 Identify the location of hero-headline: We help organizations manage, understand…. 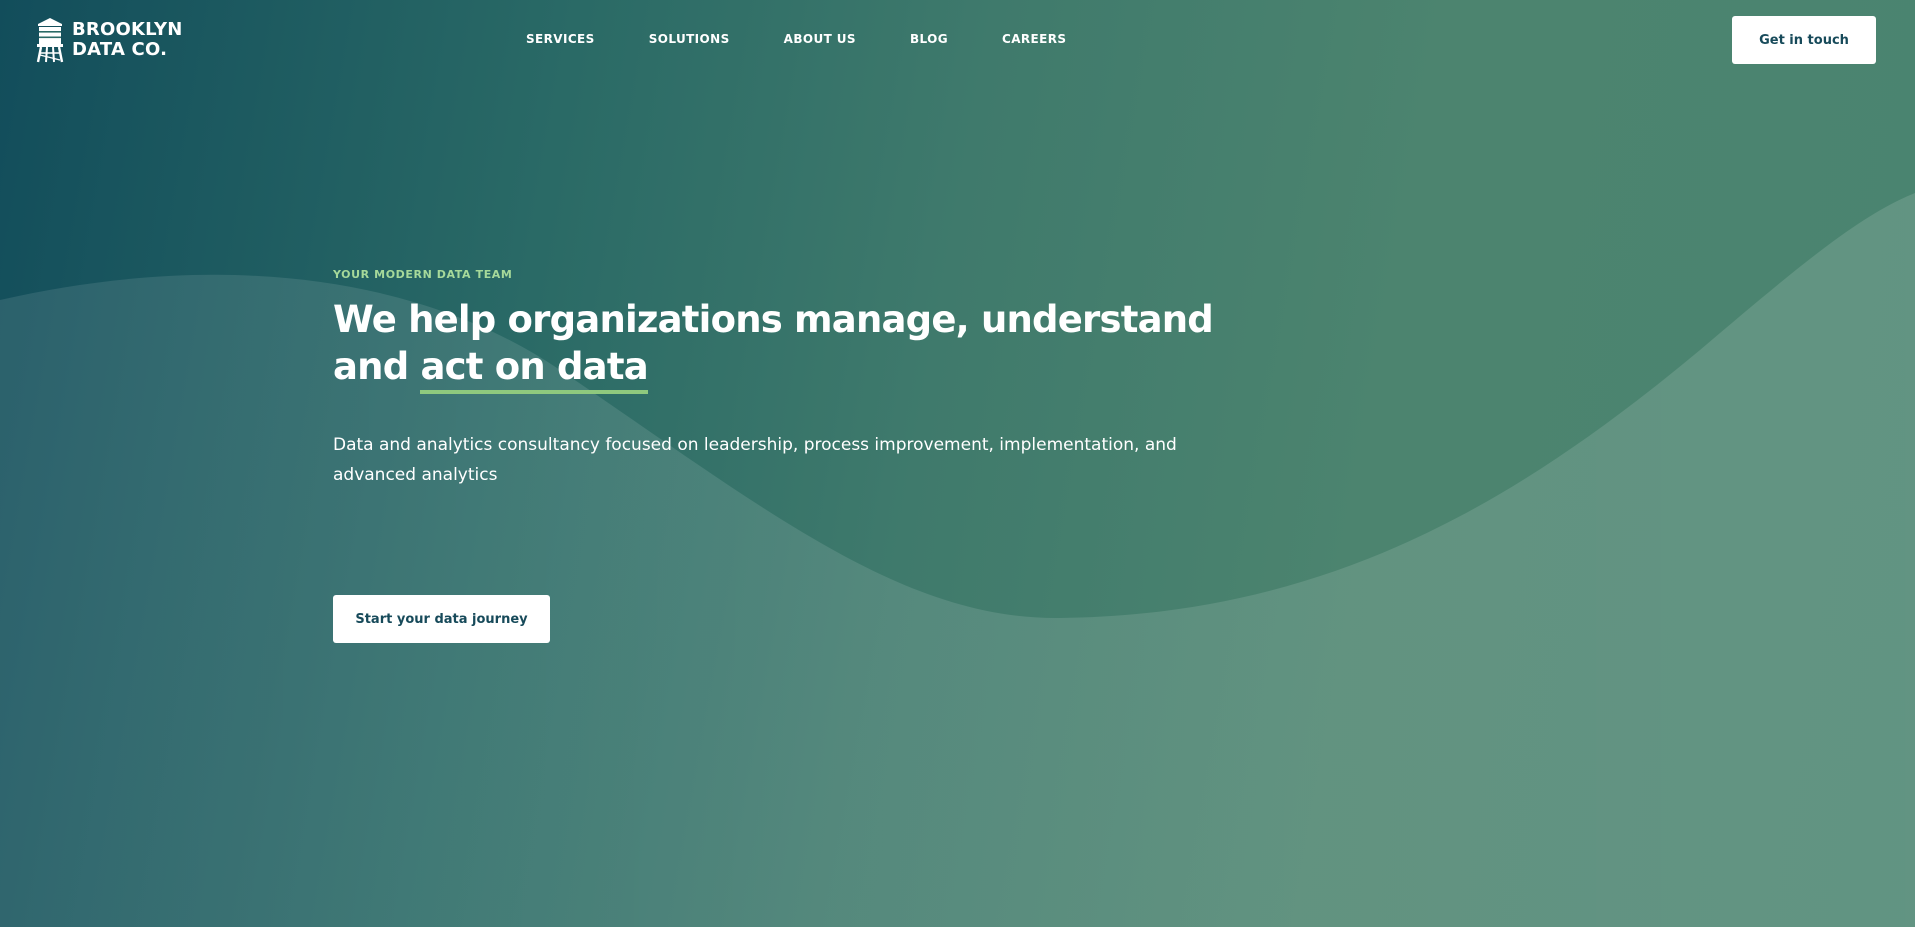
(793, 345).